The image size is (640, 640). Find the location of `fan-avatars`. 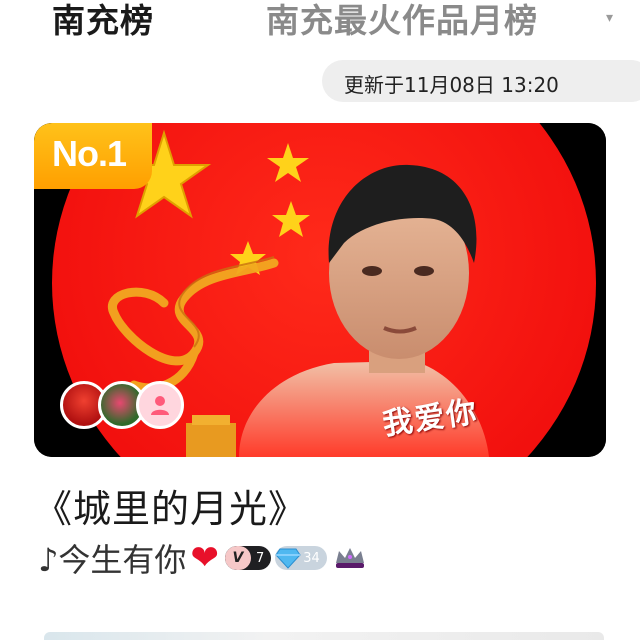

fan-avatars is located at coordinates (130, 406).